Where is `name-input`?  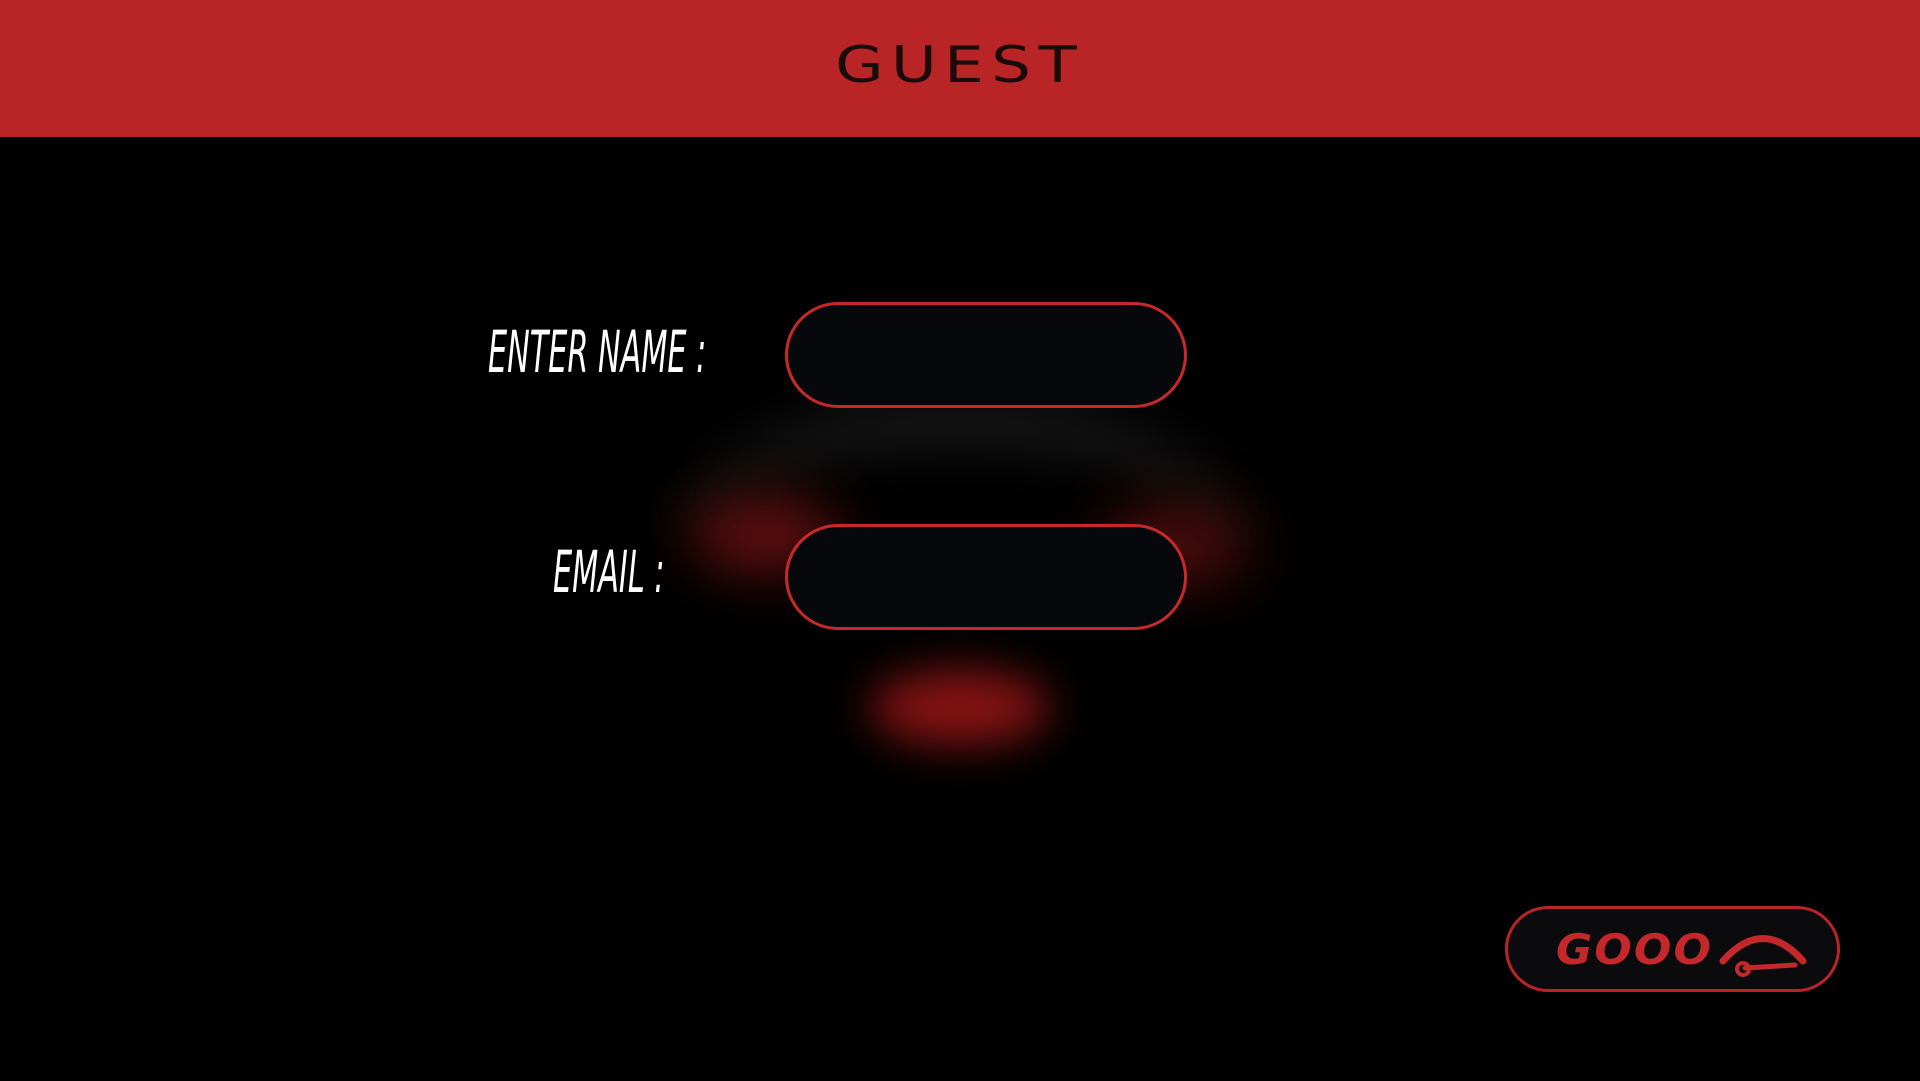
name-input is located at coordinates (986, 355).